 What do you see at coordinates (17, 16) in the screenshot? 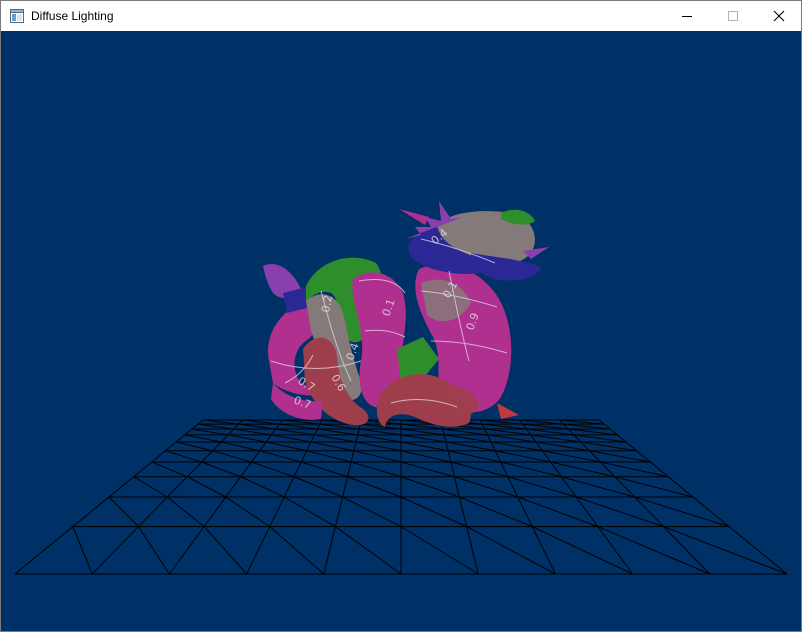
I see `app-icon` at bounding box center [17, 16].